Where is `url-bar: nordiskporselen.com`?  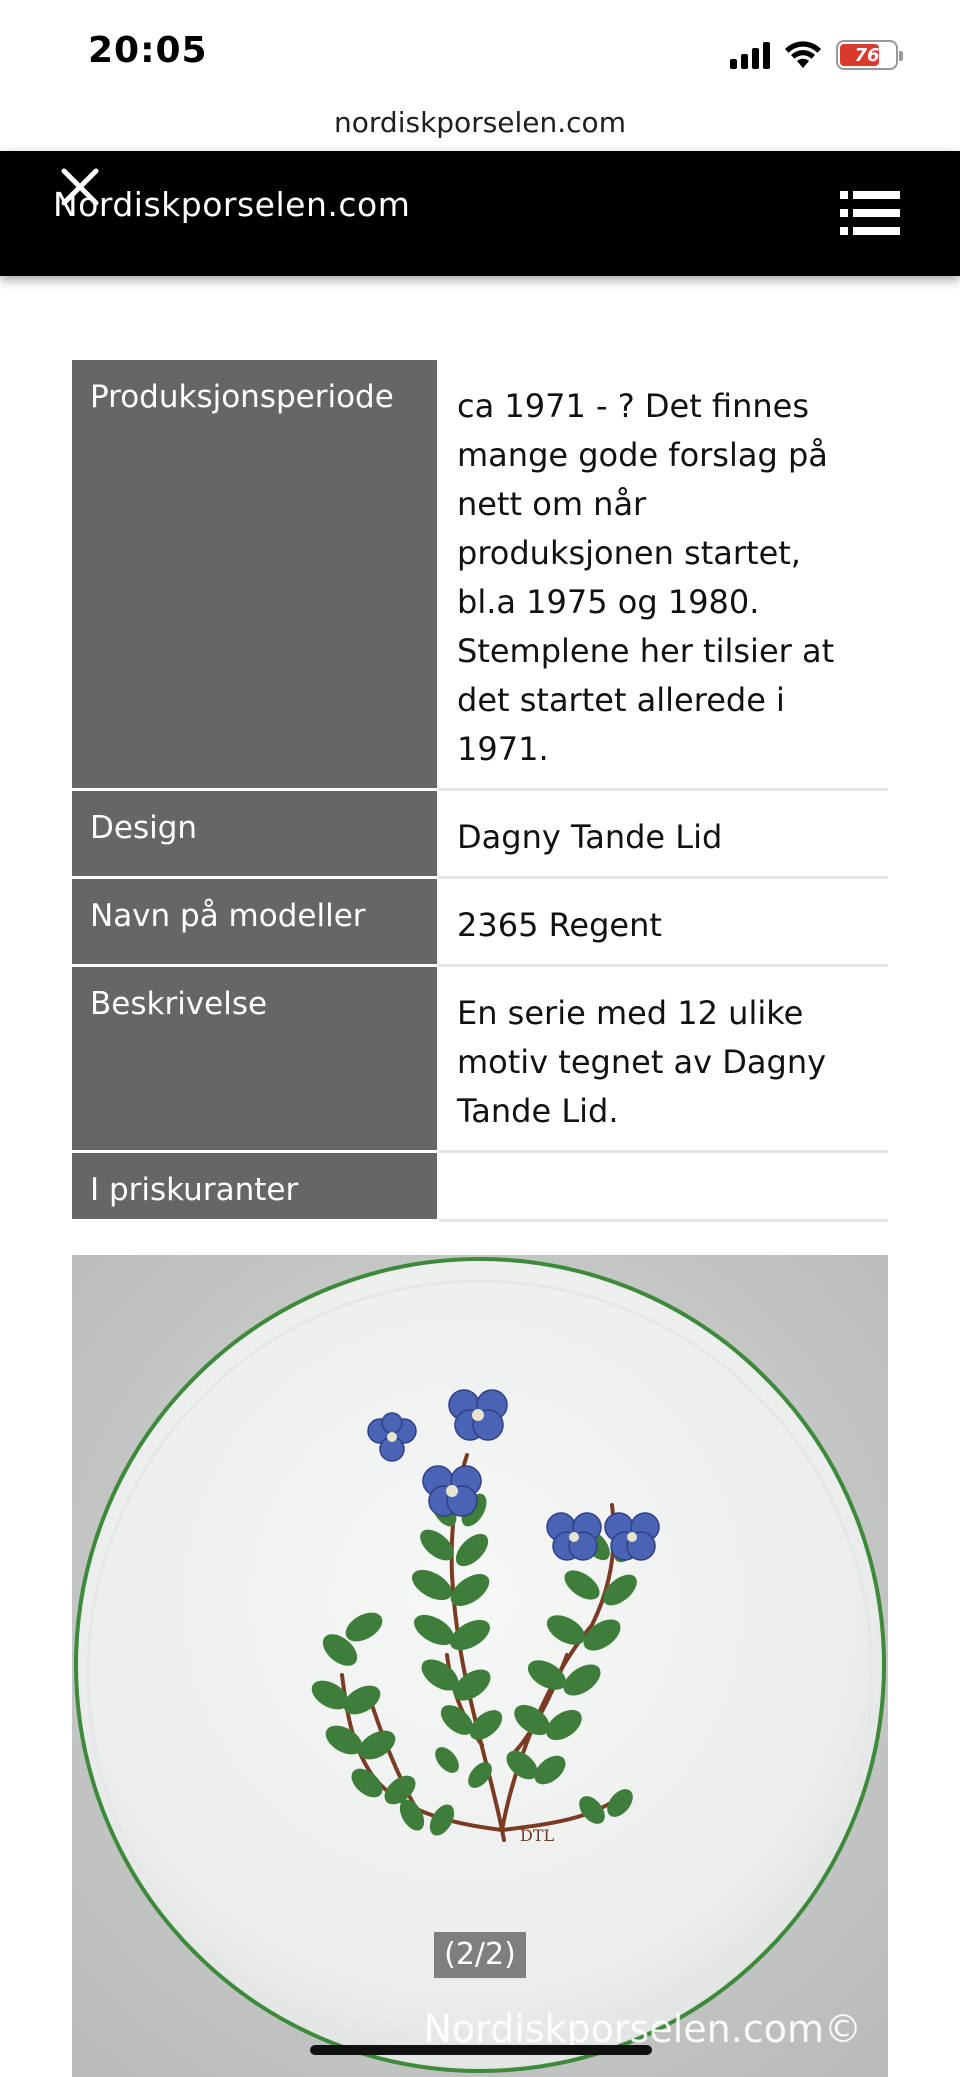
url-bar: nordiskporselen.com is located at coordinates (480, 123).